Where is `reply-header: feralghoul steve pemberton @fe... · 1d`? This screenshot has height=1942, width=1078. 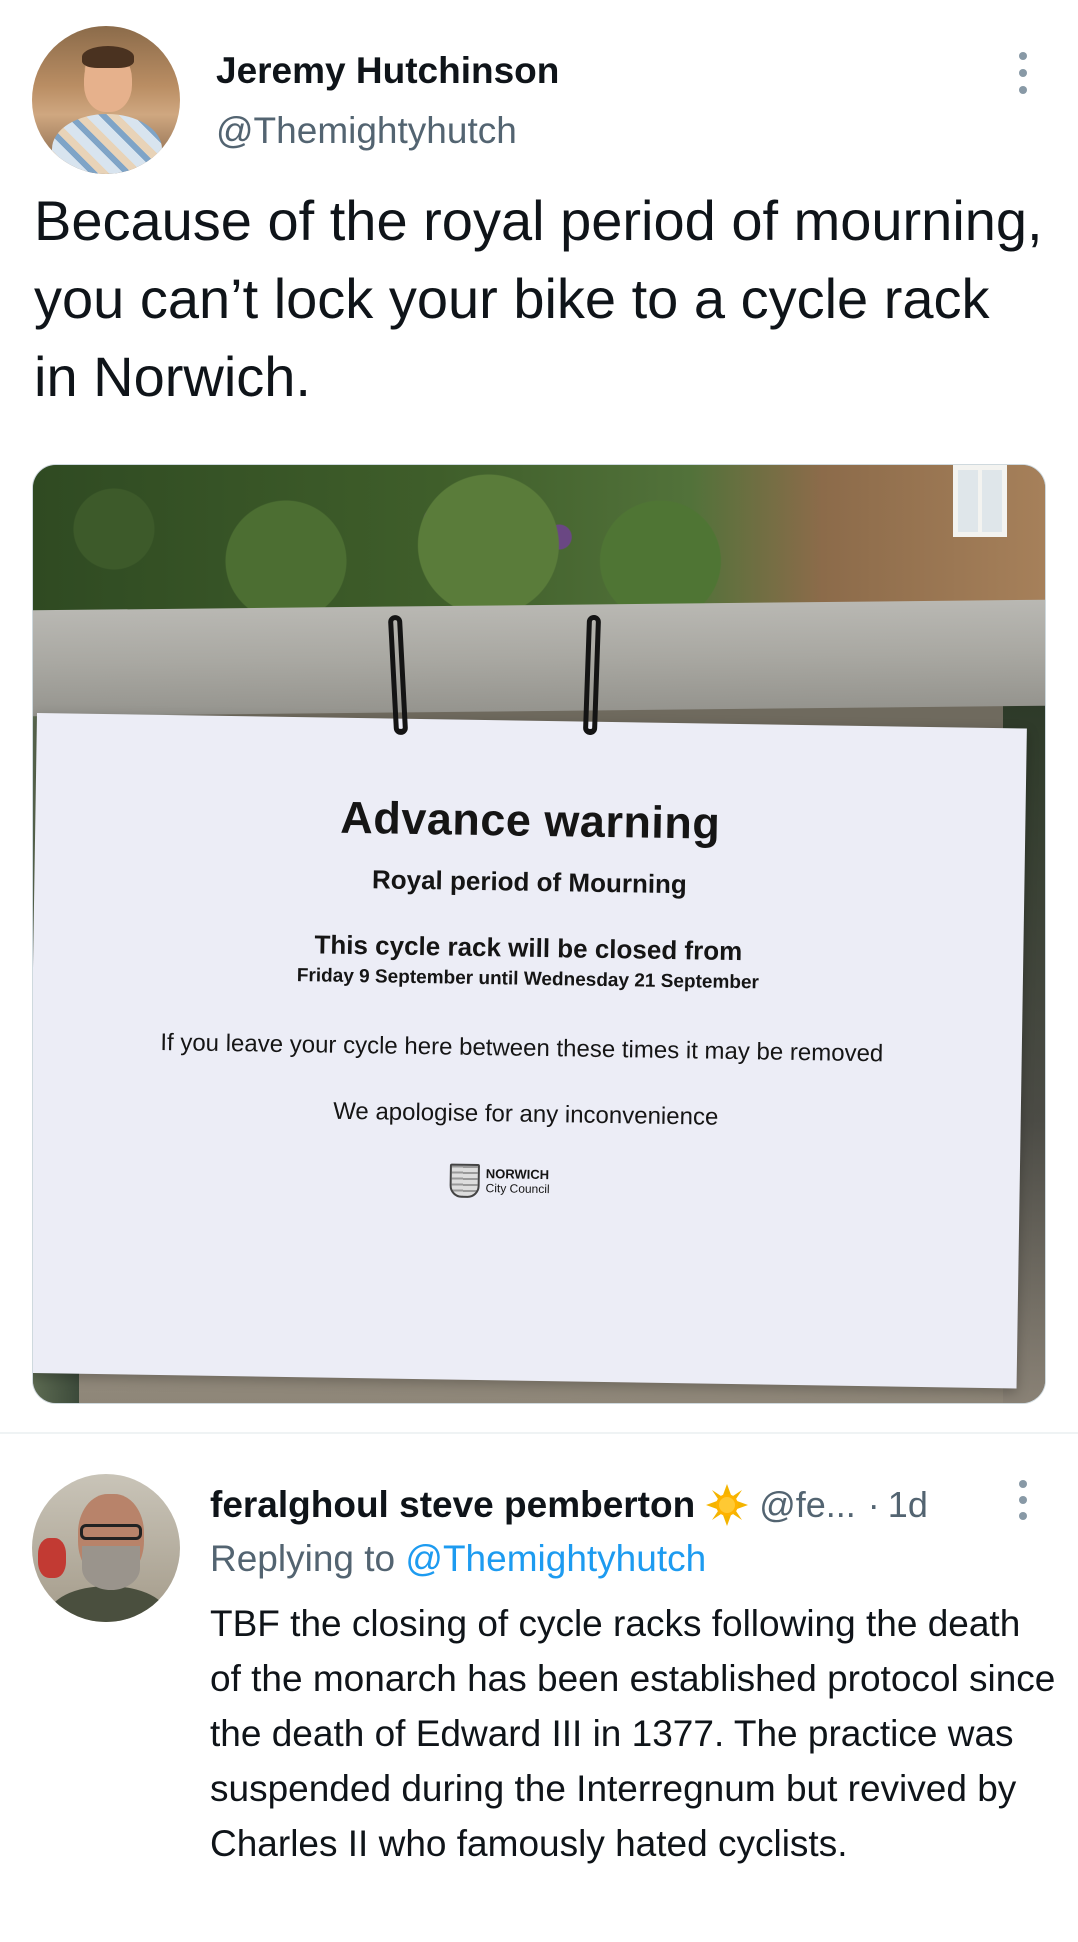 reply-header: feralghoul steve pemberton @fe... · 1d is located at coordinates (569, 1505).